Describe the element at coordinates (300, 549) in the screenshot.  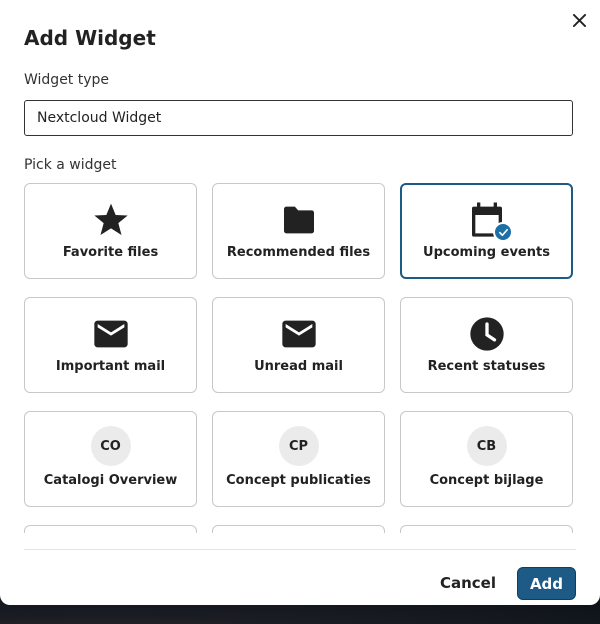
I see `footer-divider` at that location.